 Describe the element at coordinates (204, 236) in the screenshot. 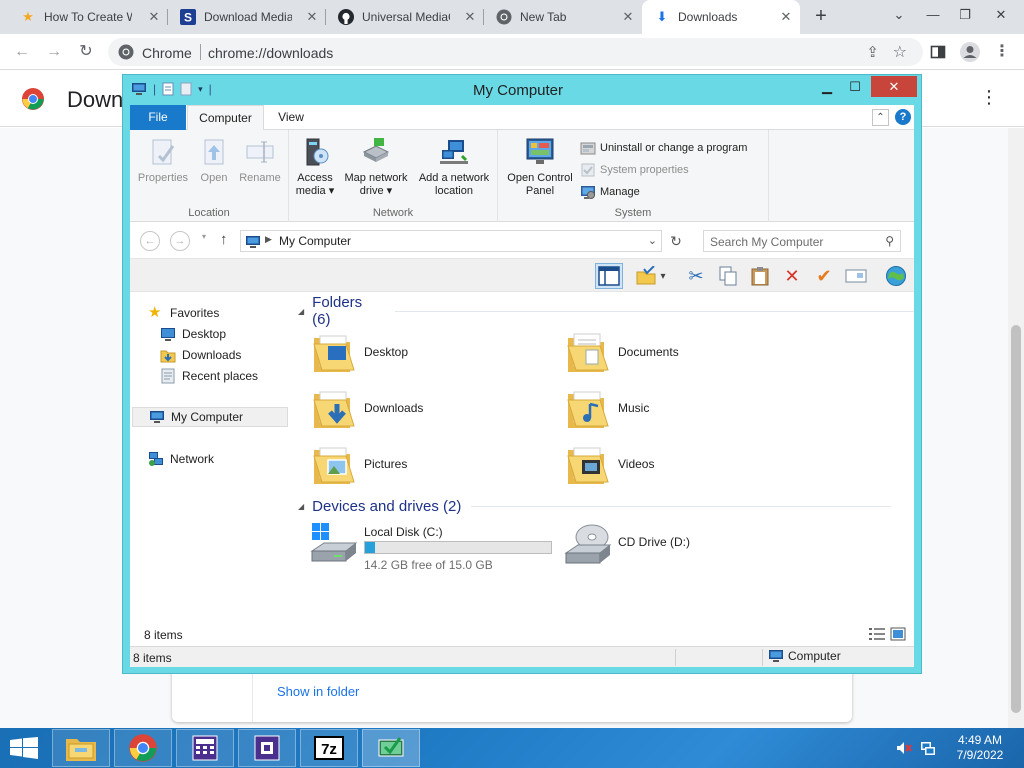

I see `recent-locations-dropdown-icon: ▾` at that location.